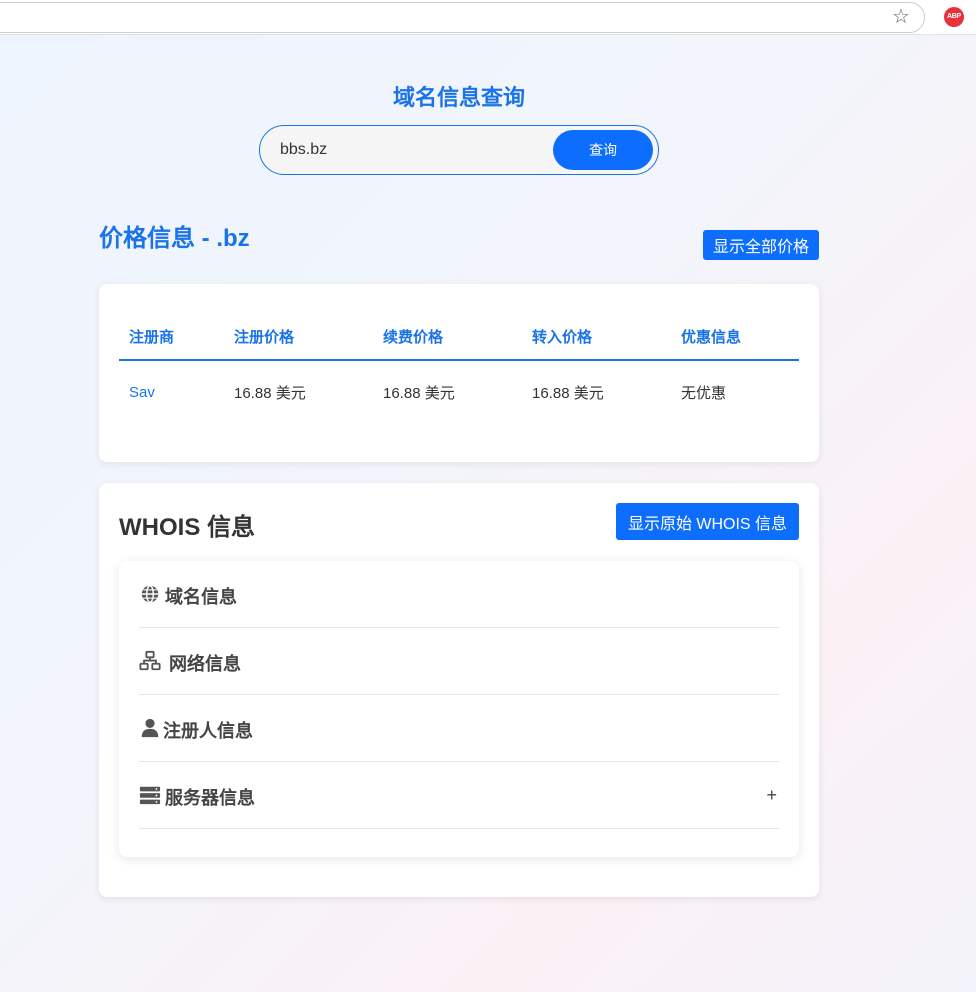  I want to click on show-raw-whois-button: 显示原始 WHOIS 信息, so click(707, 521).